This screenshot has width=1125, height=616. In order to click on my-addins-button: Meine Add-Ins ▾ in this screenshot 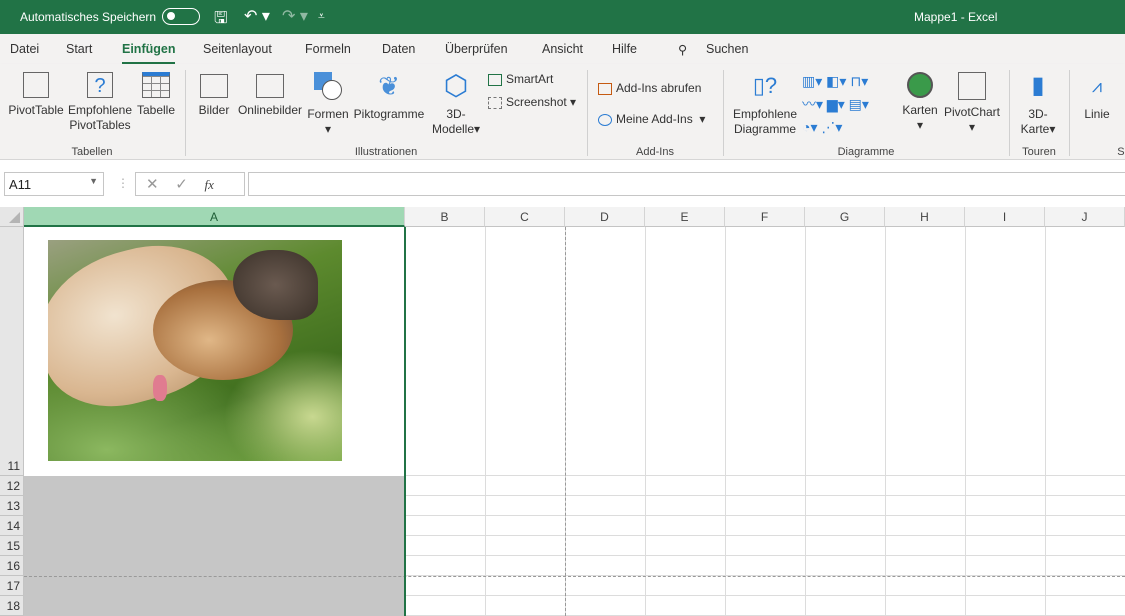, I will do `click(651, 119)`.